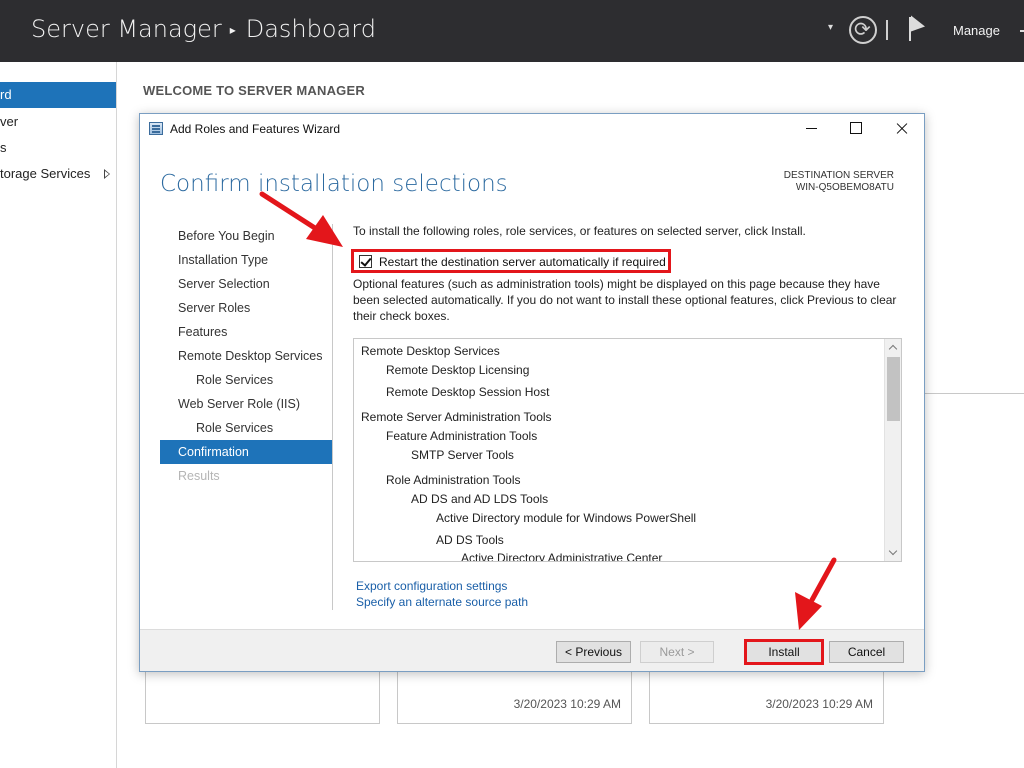 This screenshot has width=1024, height=768. I want to click on server-manager-nav: rd ver s torage Services, so click(58, 415).